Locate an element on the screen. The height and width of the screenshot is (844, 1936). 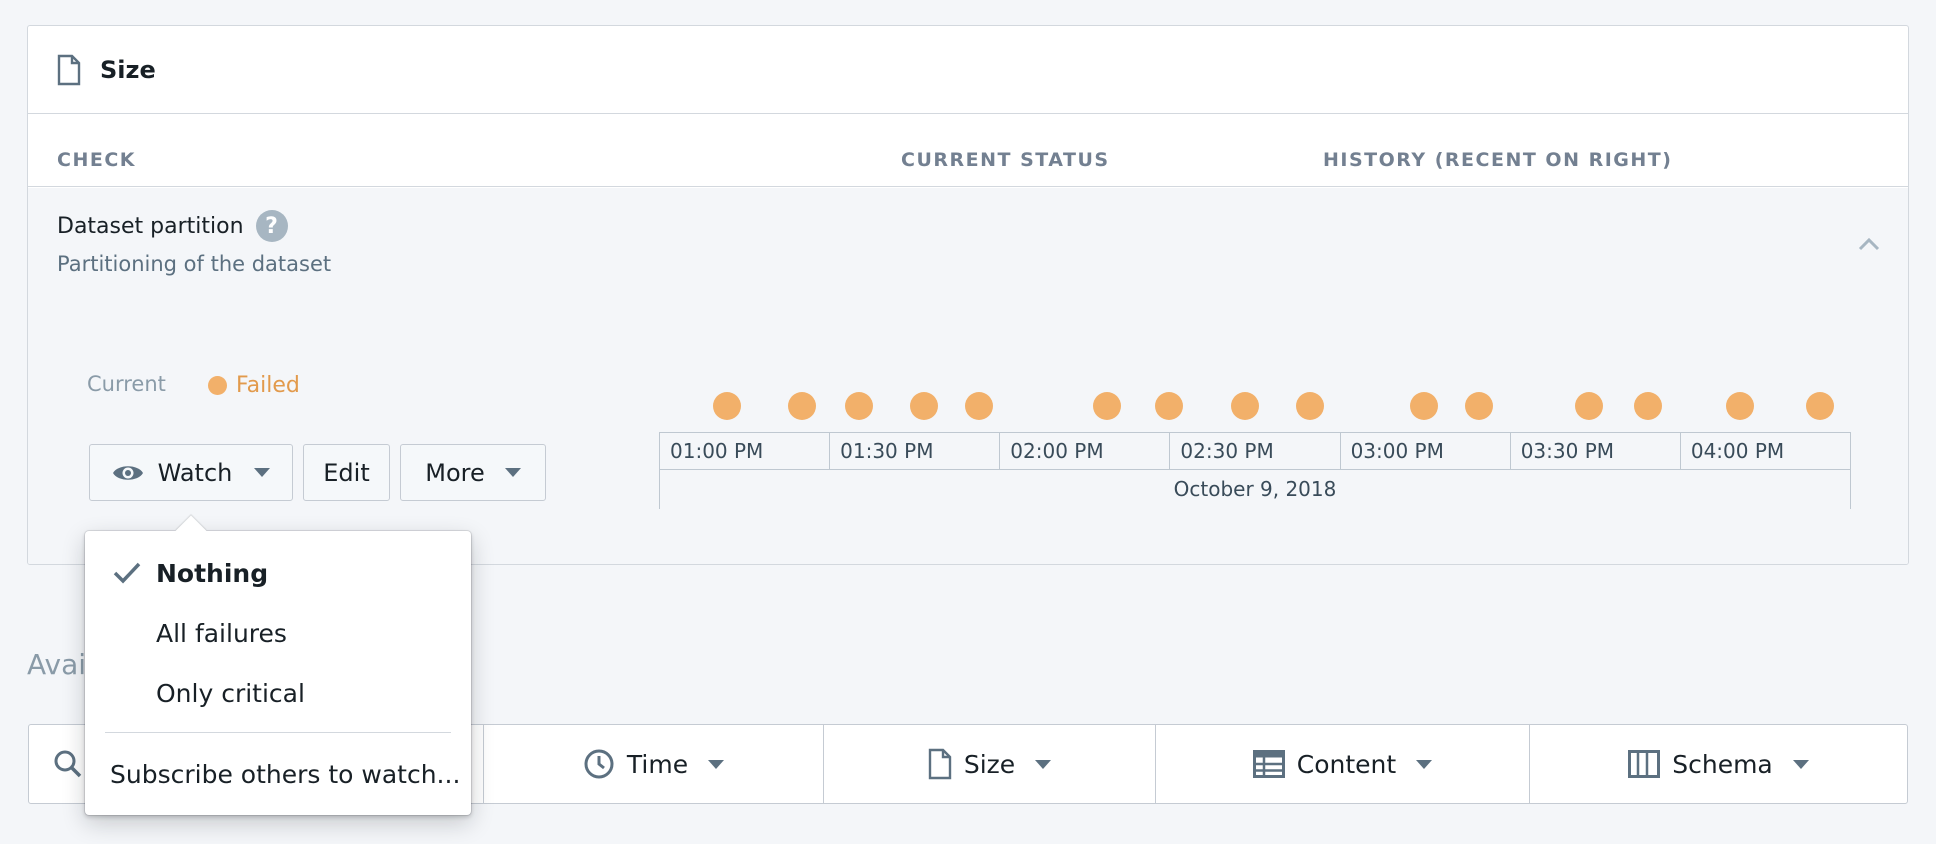
timeline-tick: 03:30 PM is located at coordinates (1596, 451).